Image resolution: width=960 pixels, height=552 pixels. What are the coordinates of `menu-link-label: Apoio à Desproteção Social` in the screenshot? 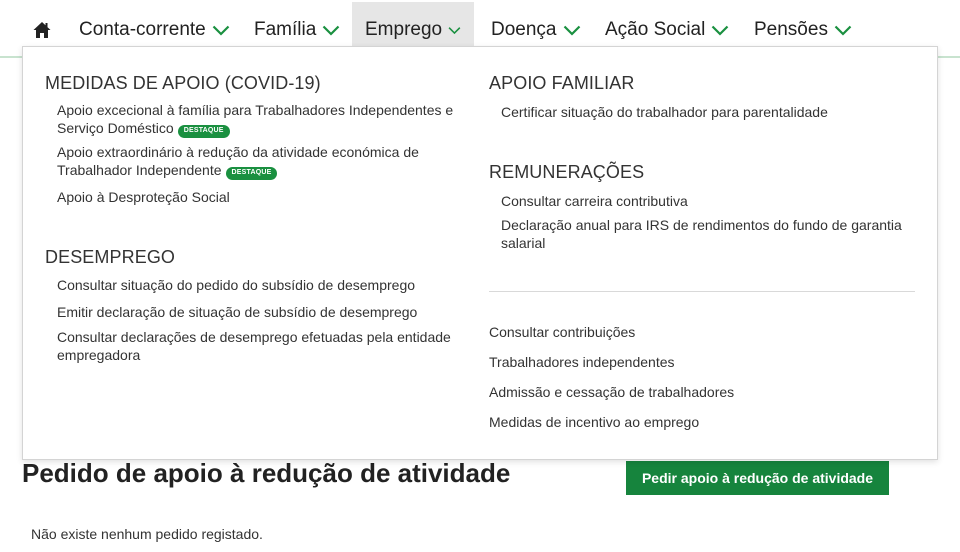 It's located at (143, 197).